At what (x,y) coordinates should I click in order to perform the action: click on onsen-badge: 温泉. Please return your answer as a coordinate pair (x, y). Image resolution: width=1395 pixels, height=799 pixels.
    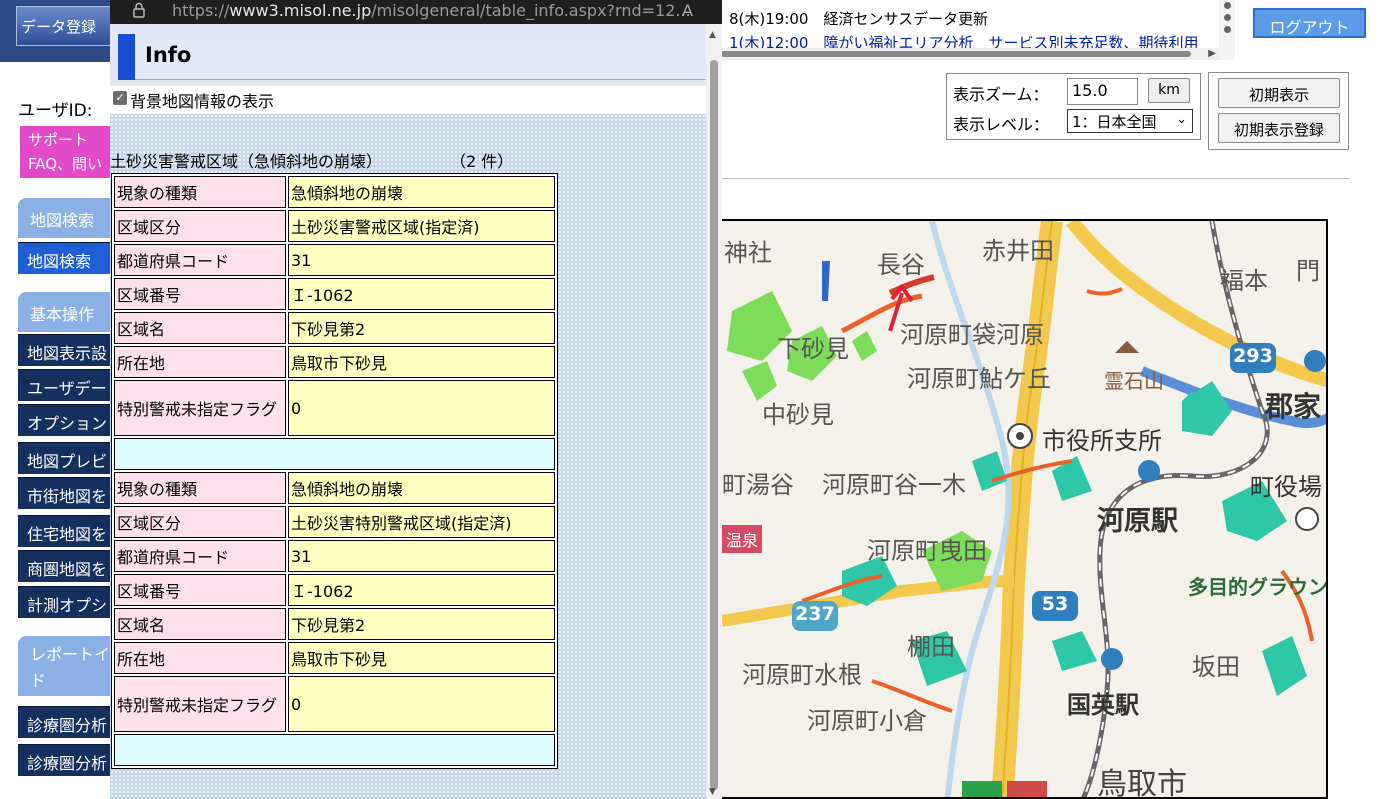
    Looking at the image, I should click on (742, 539).